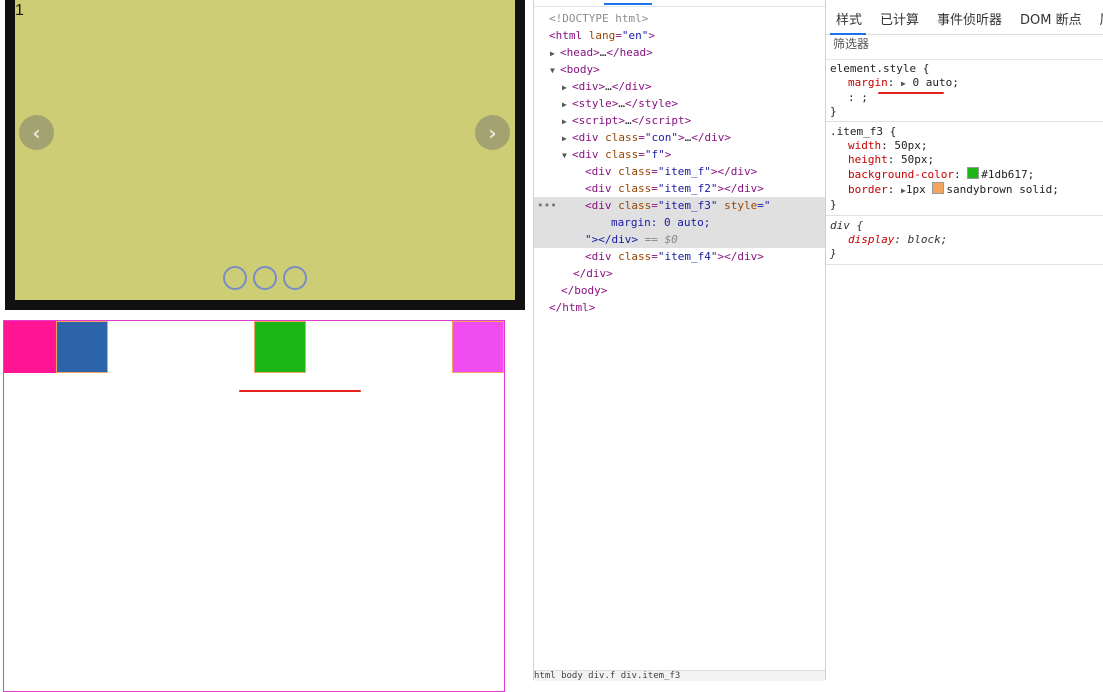 Image resolution: width=1103 pixels, height=692 pixels. I want to click on box-item-f, so click(30, 347).